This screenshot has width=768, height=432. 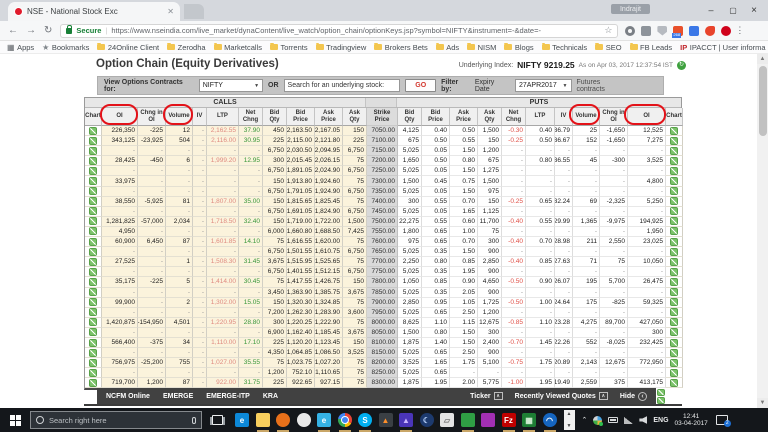 What do you see at coordinates (691, 420) in the screenshot?
I see `taskbar-clock: 12:41 03-04-2017` at bounding box center [691, 420].